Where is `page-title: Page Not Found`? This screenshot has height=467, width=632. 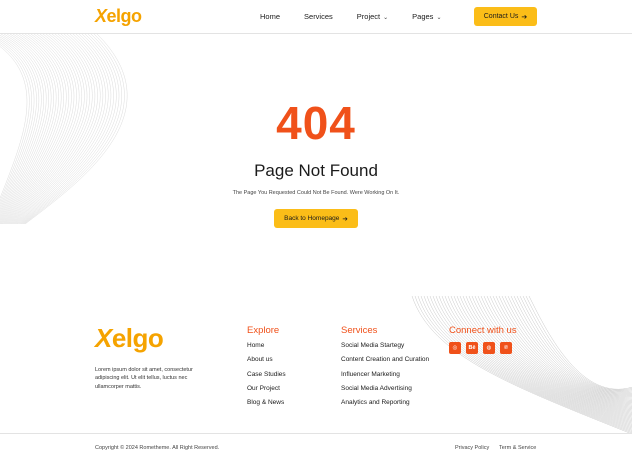
page-title: Page Not Found is located at coordinates (316, 170).